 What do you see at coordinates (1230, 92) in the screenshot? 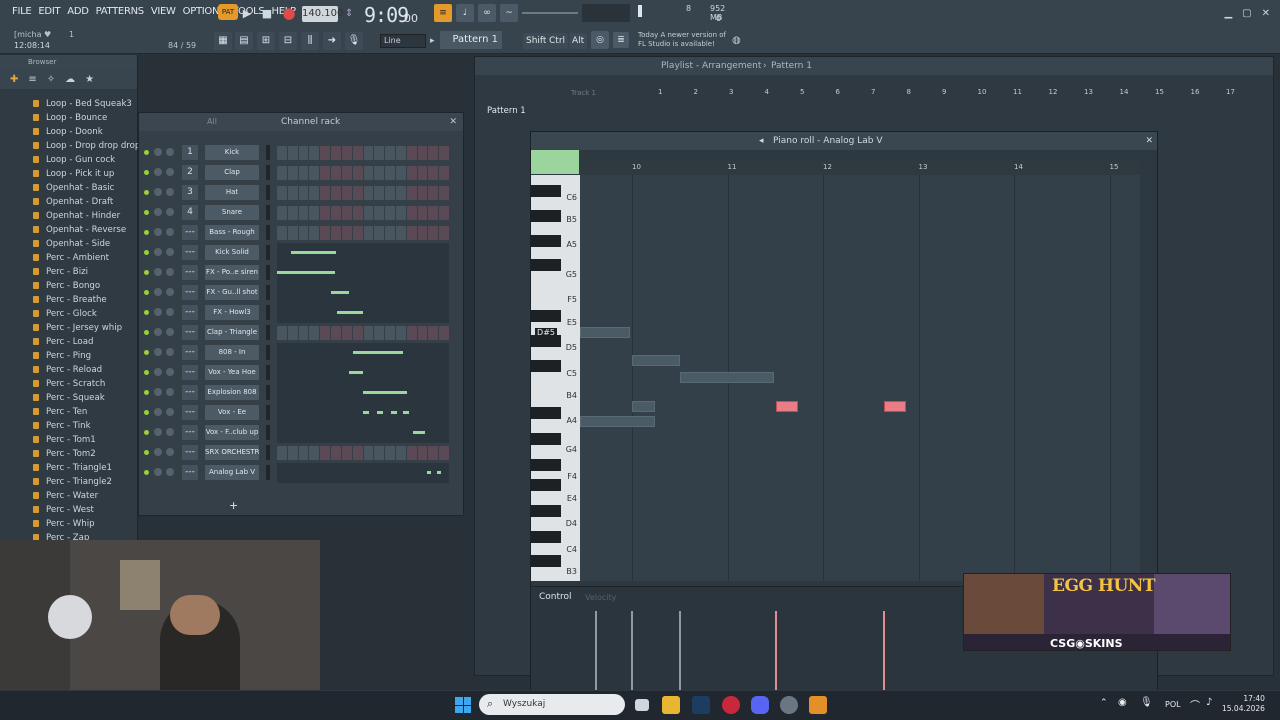
I see `bar-number: 17` at bounding box center [1230, 92].